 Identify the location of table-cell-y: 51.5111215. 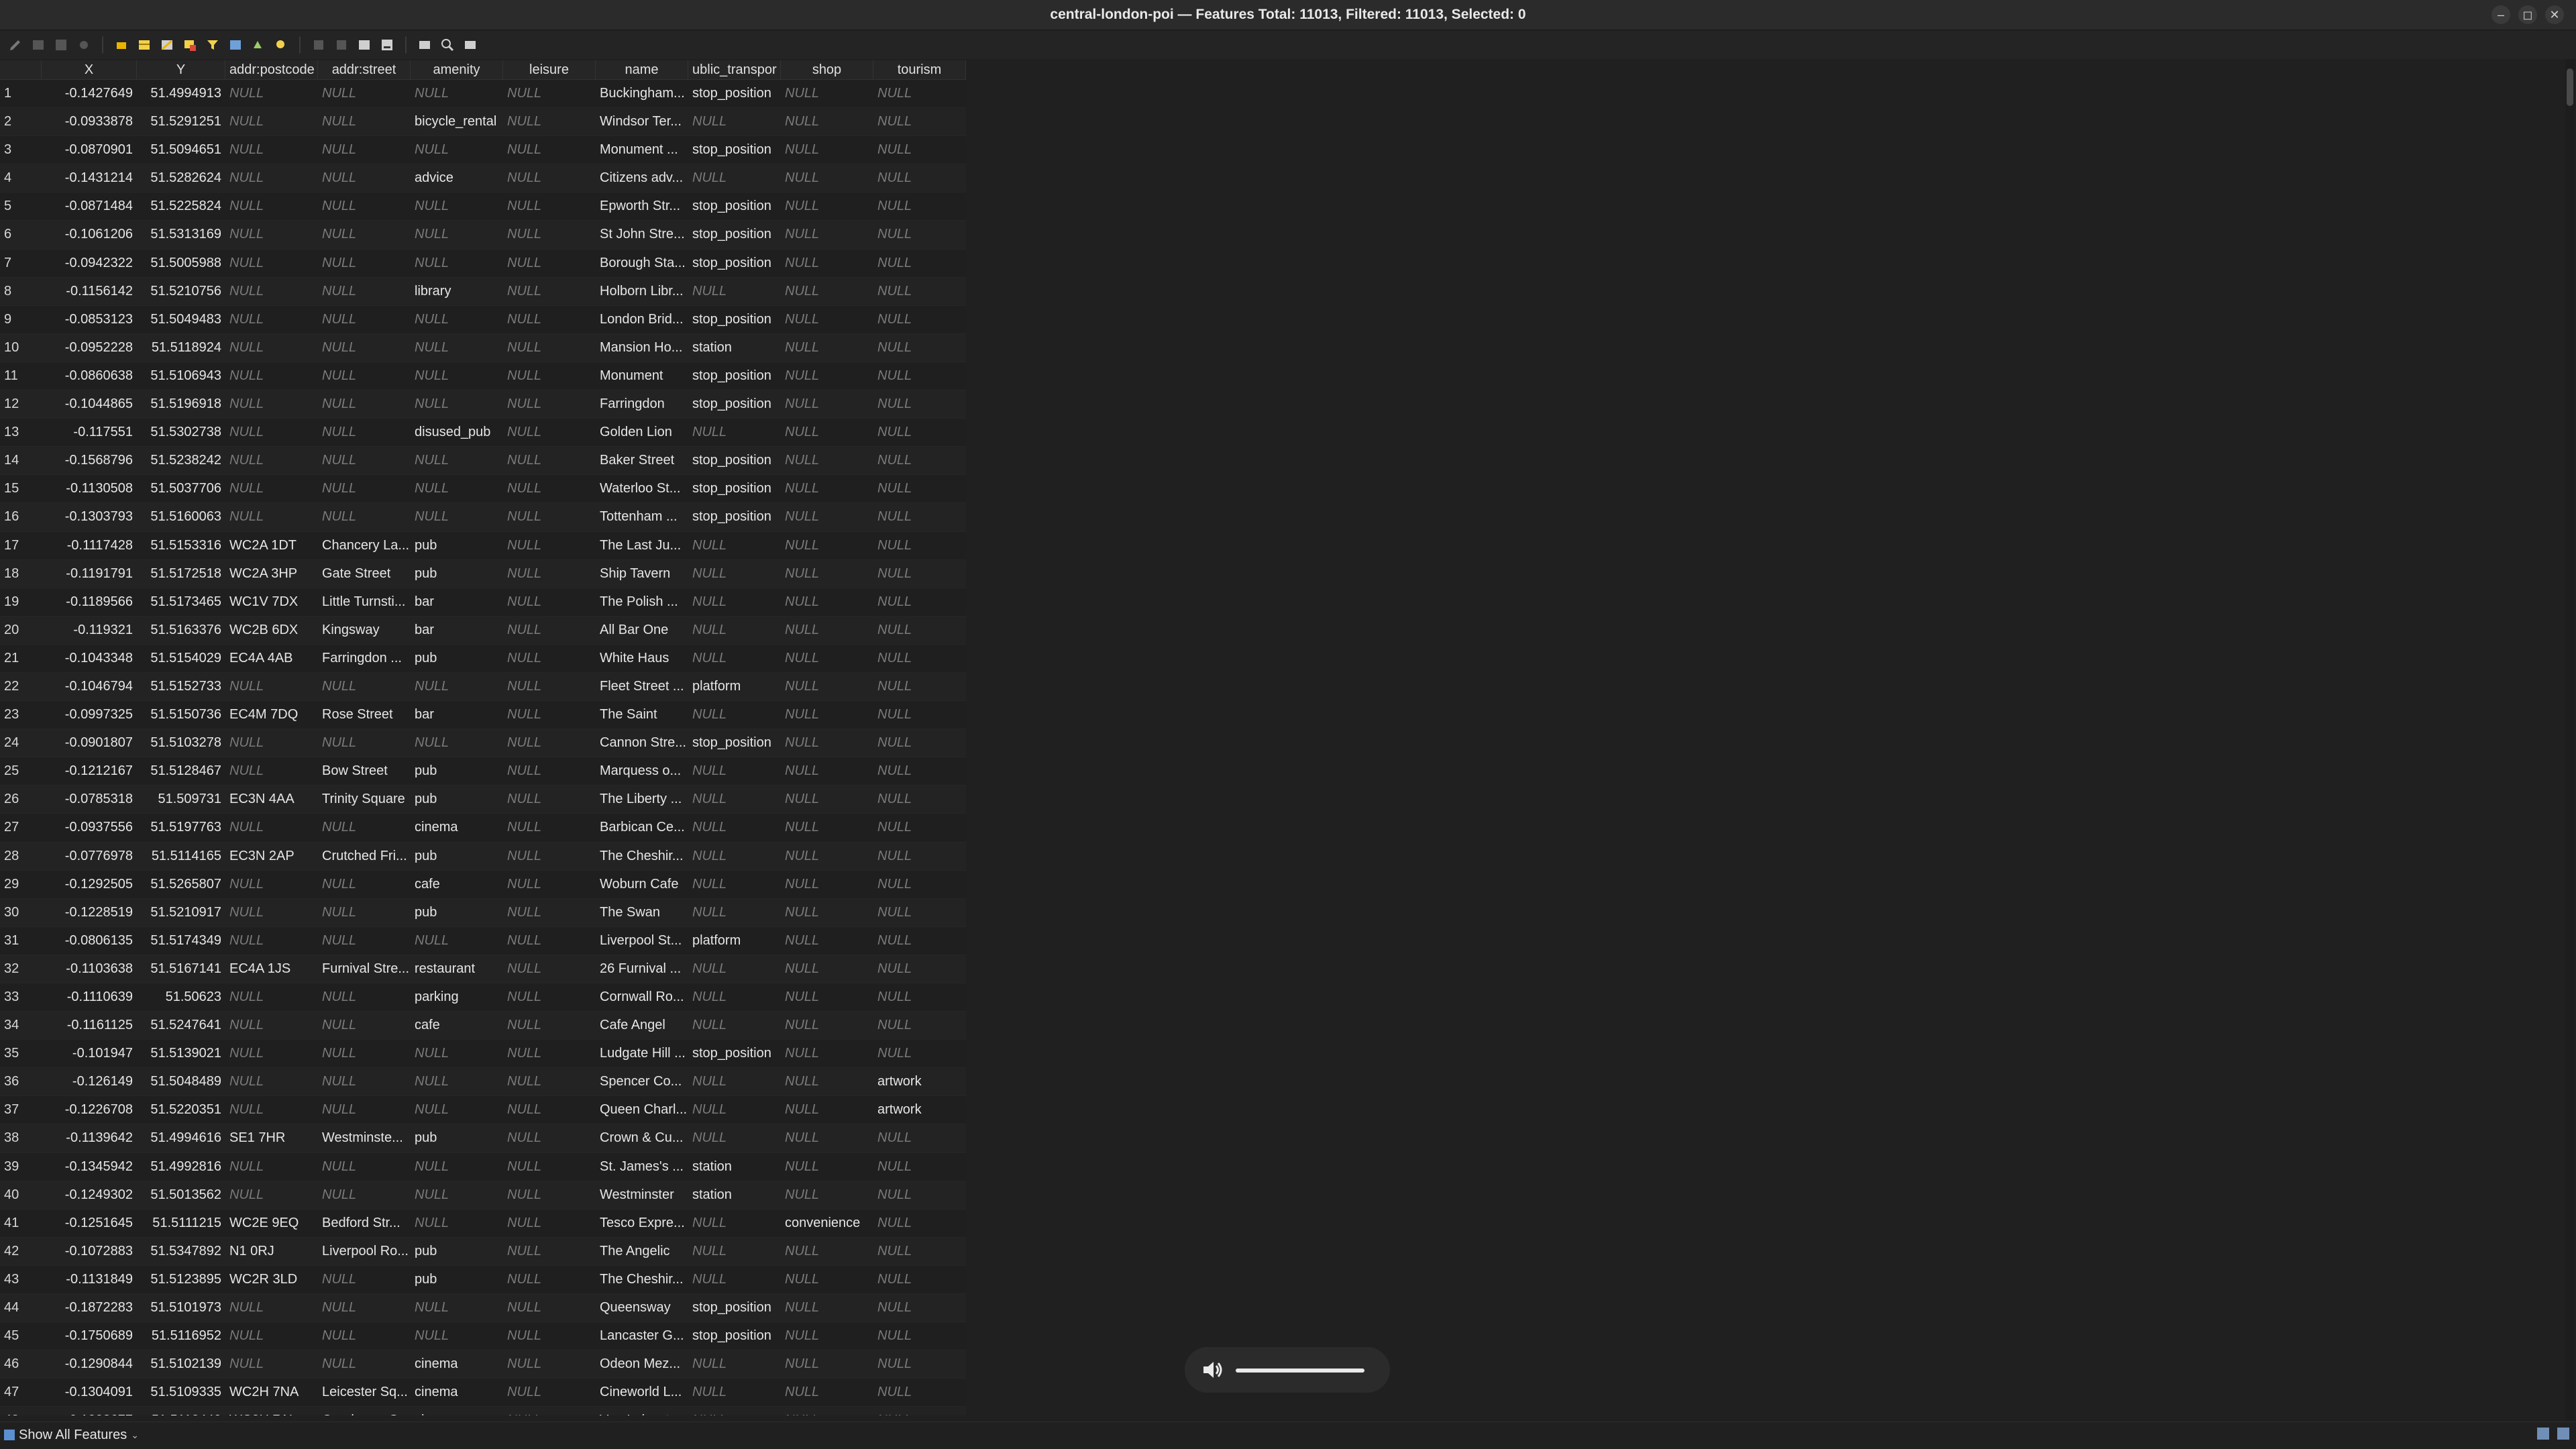
(181, 1223).